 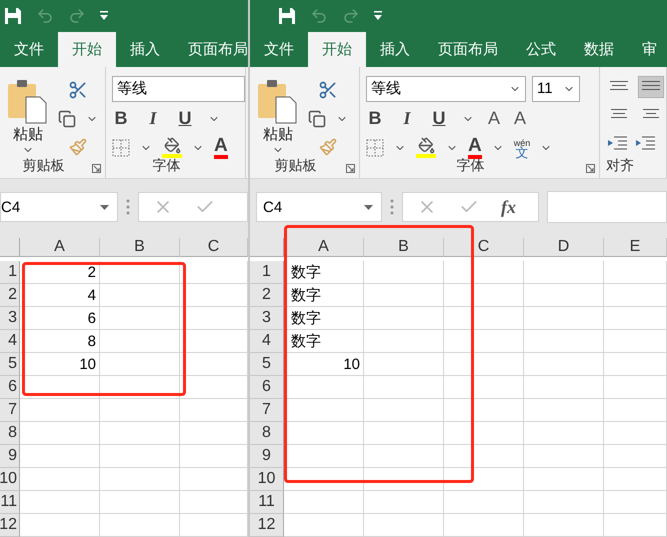 I want to click on grow-font-button: A, so click(x=494, y=119).